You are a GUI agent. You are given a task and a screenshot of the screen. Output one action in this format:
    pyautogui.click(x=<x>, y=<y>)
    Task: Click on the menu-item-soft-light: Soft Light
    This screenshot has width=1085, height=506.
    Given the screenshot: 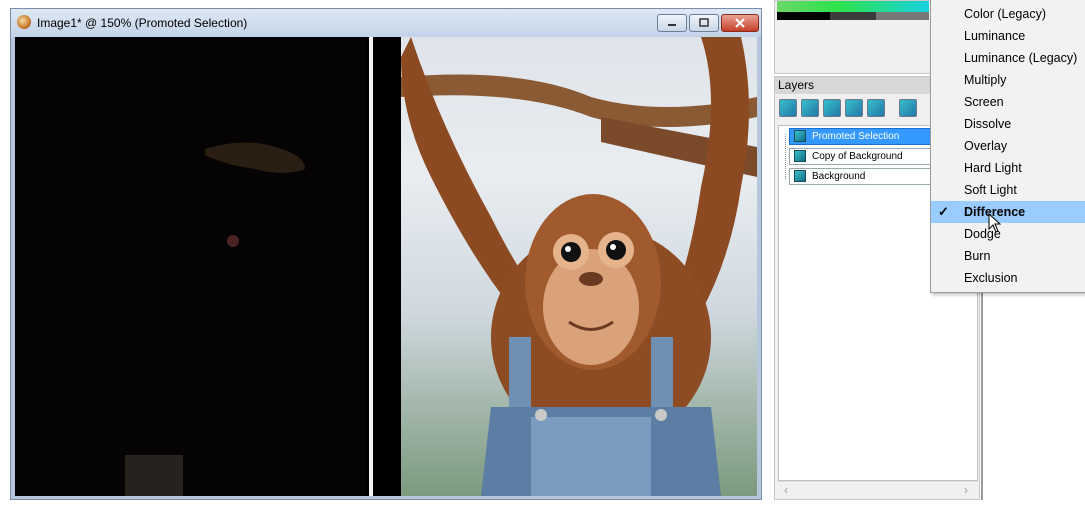 What is the action you would take?
    pyautogui.click(x=1008, y=190)
    